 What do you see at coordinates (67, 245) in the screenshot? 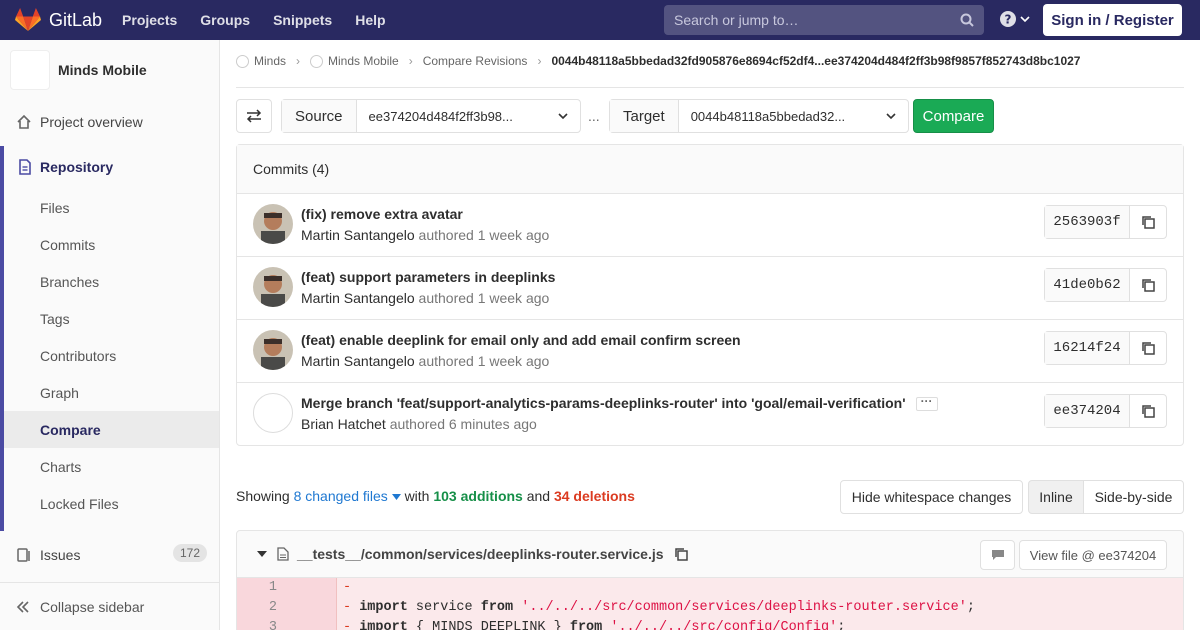
I see `sidebar-sub-commits: Commits` at bounding box center [67, 245].